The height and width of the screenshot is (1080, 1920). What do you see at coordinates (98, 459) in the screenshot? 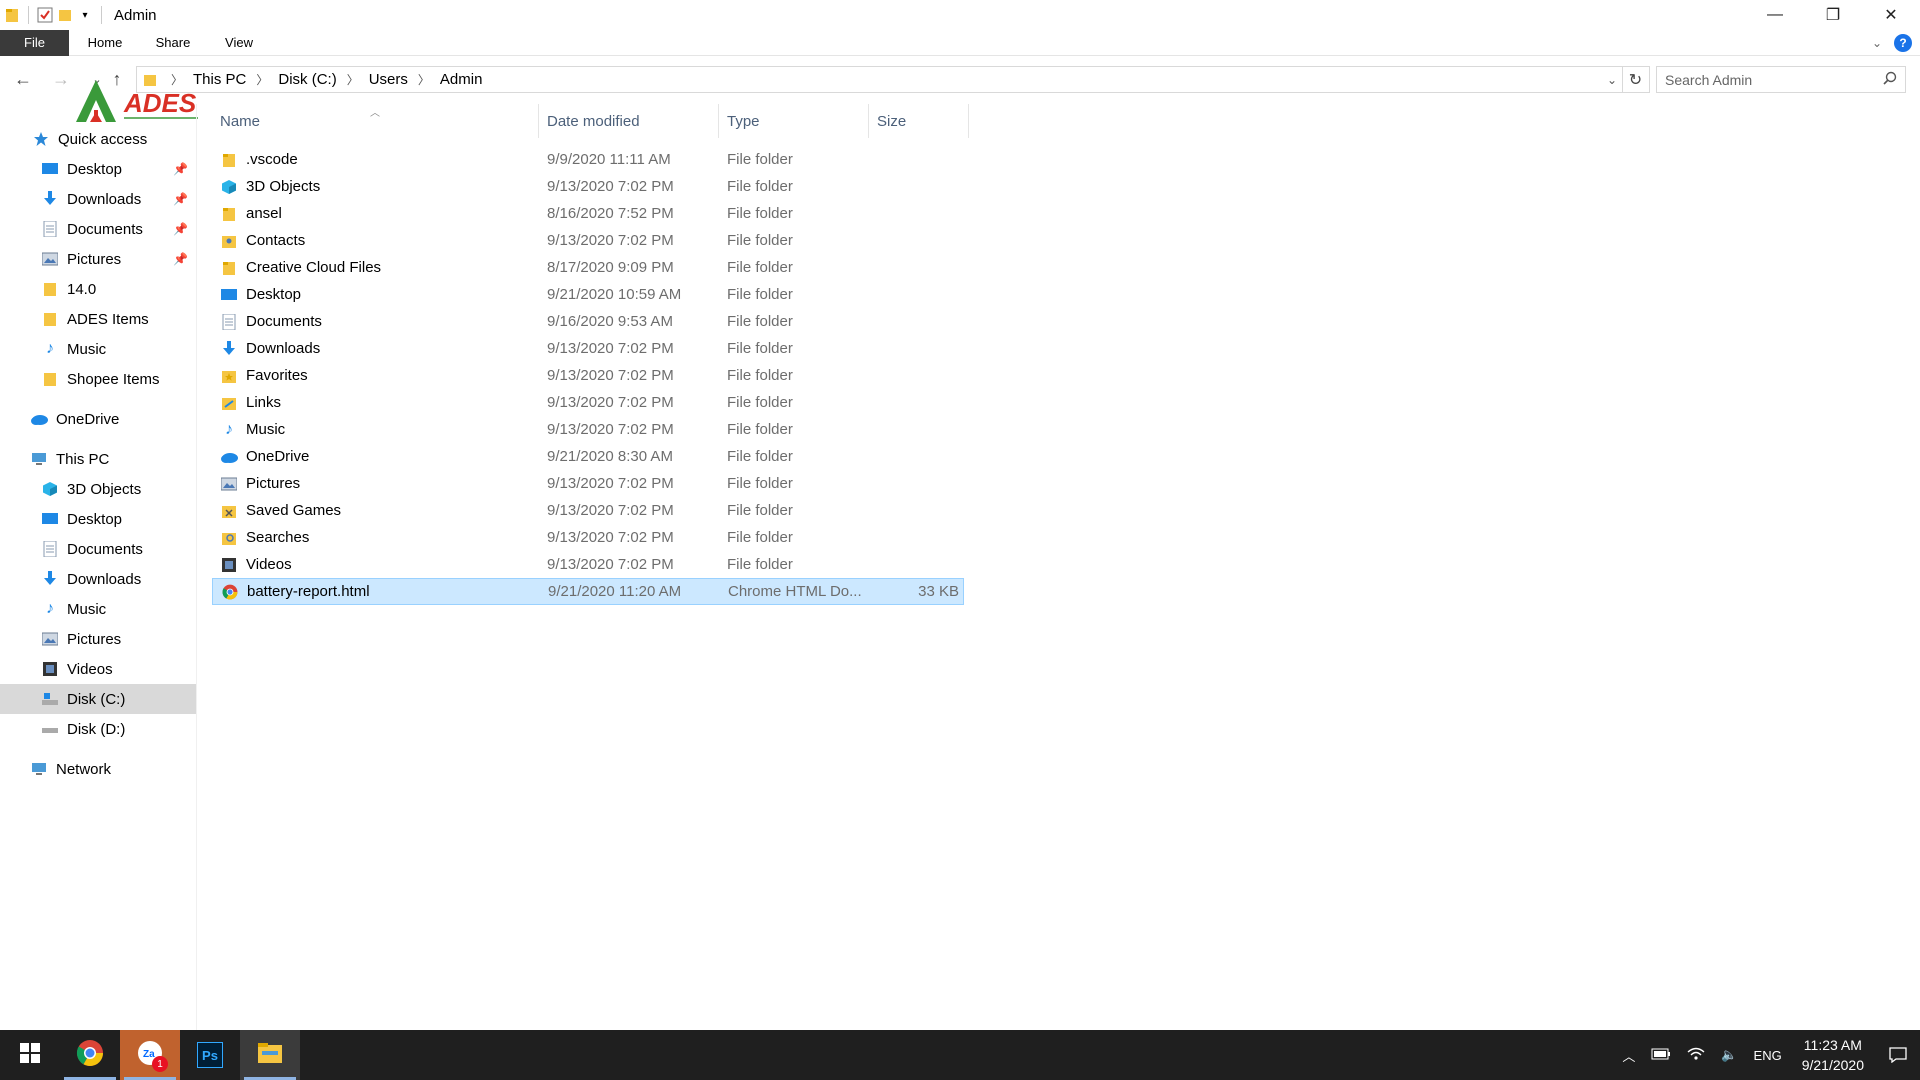
I see `nav-this-pc: This PC` at bounding box center [98, 459].